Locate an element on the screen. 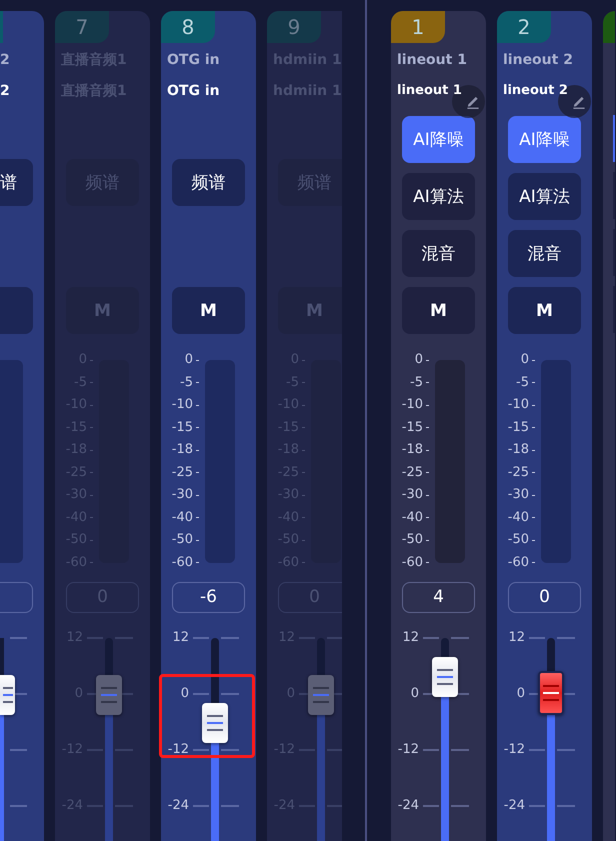 The height and width of the screenshot is (841, 616). spectrum-button: 谱 is located at coordinates (16, 182).